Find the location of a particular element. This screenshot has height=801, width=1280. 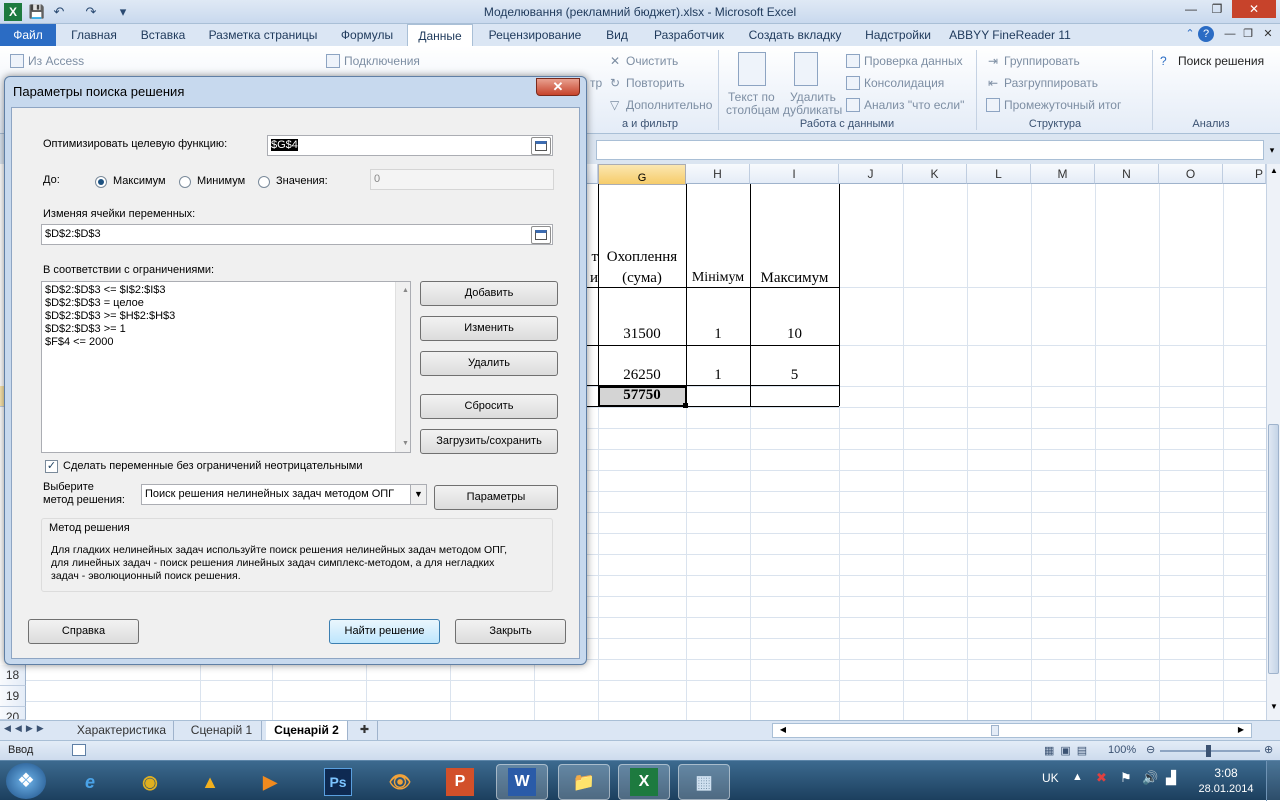

constraints-scrollbar: ▲ ▼ is located at coordinates (402, 367).